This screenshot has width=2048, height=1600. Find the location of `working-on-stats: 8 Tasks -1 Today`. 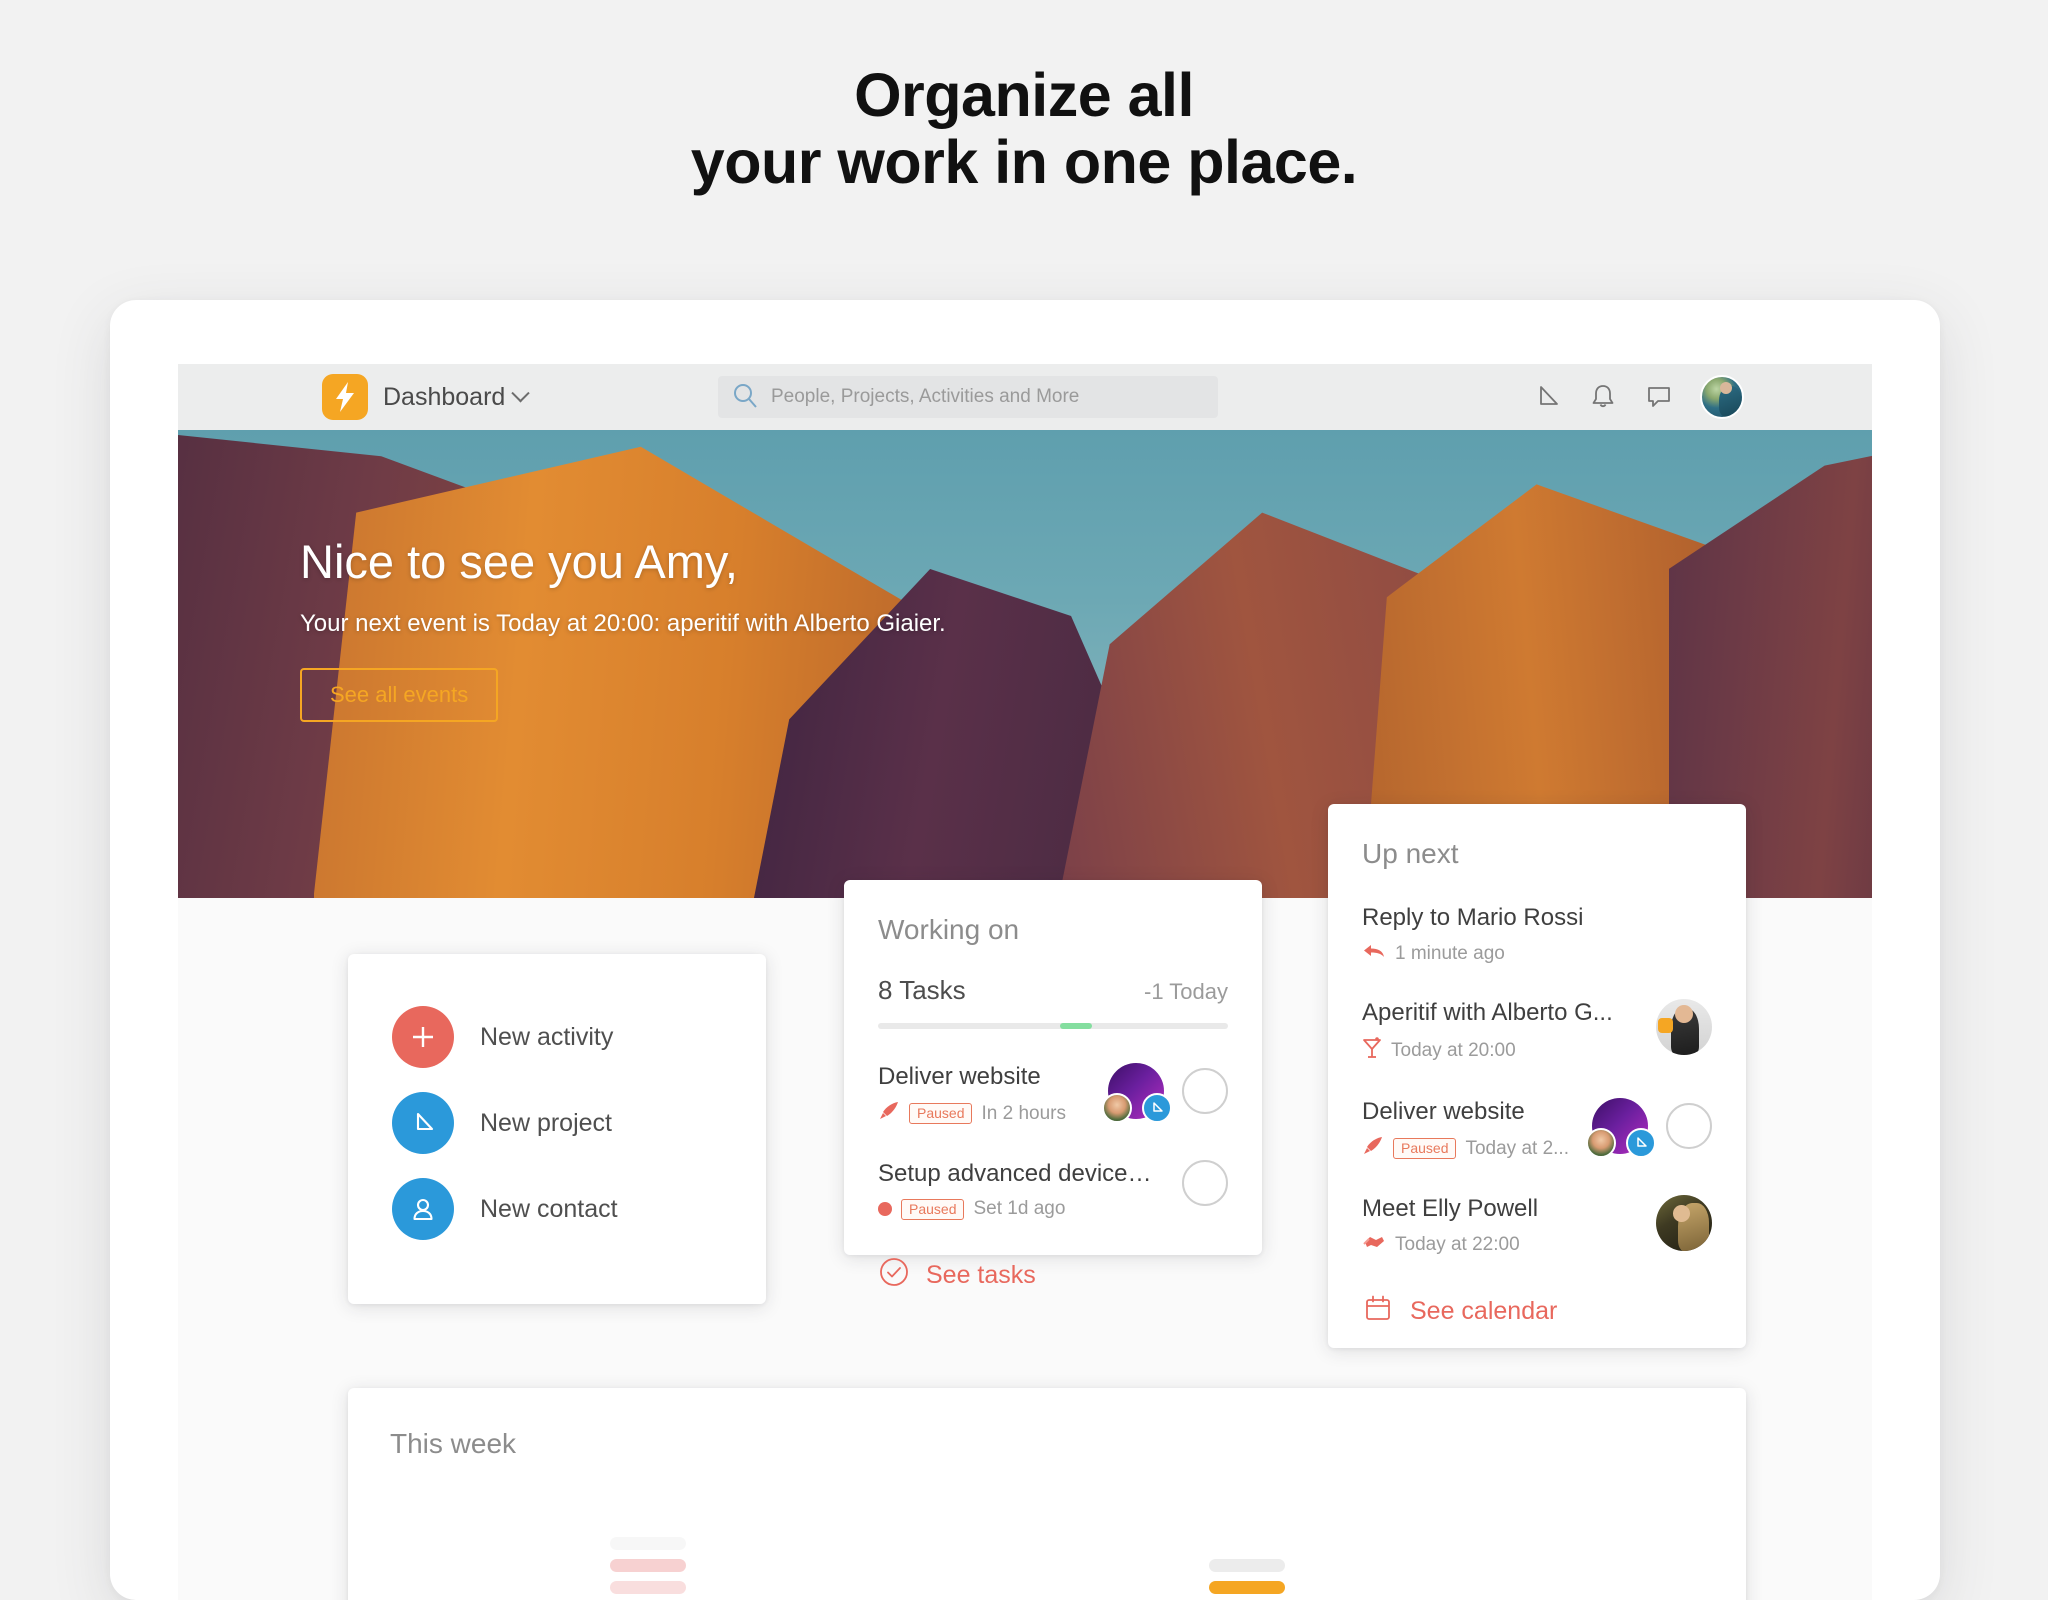

working-on-stats: 8 Tasks -1 Today is located at coordinates (1053, 990).